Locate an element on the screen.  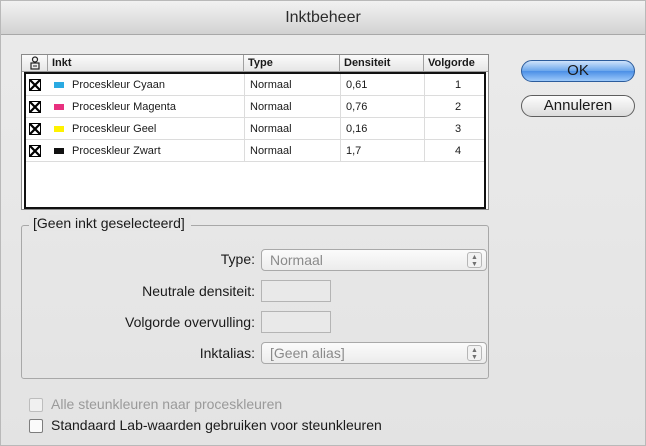
table-header: Inkt Type Densiteit Volgorde is located at coordinates (255, 63).